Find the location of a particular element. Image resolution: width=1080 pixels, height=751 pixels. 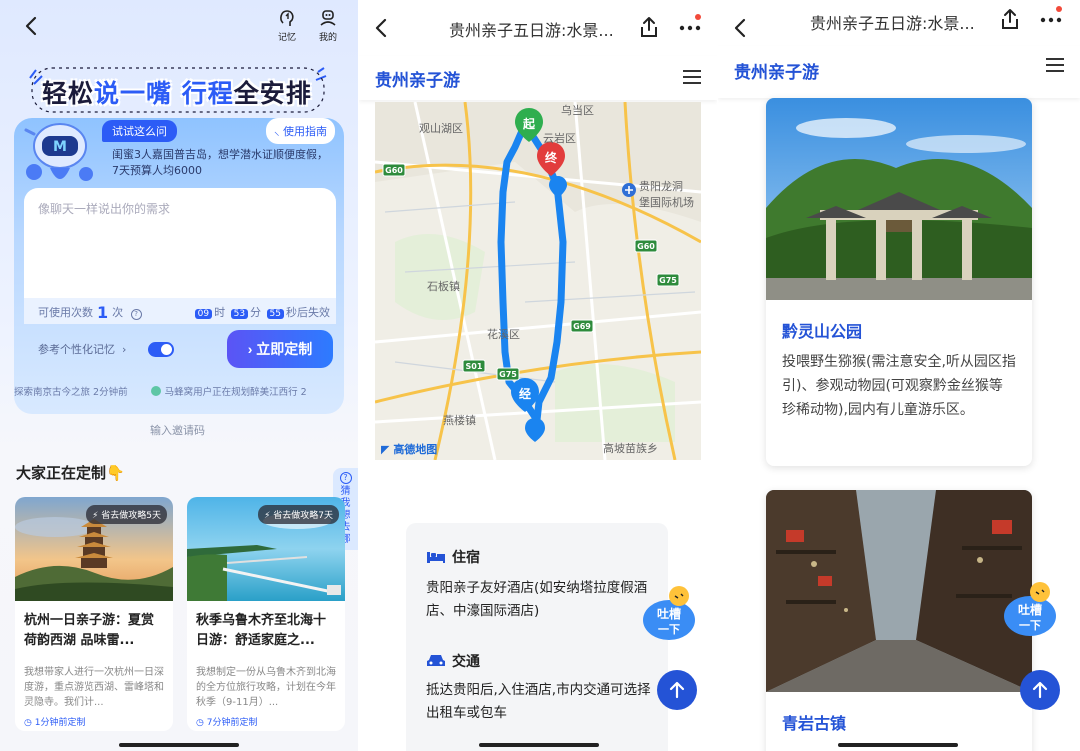

svg-text: 终 is located at coordinates (551, 157).